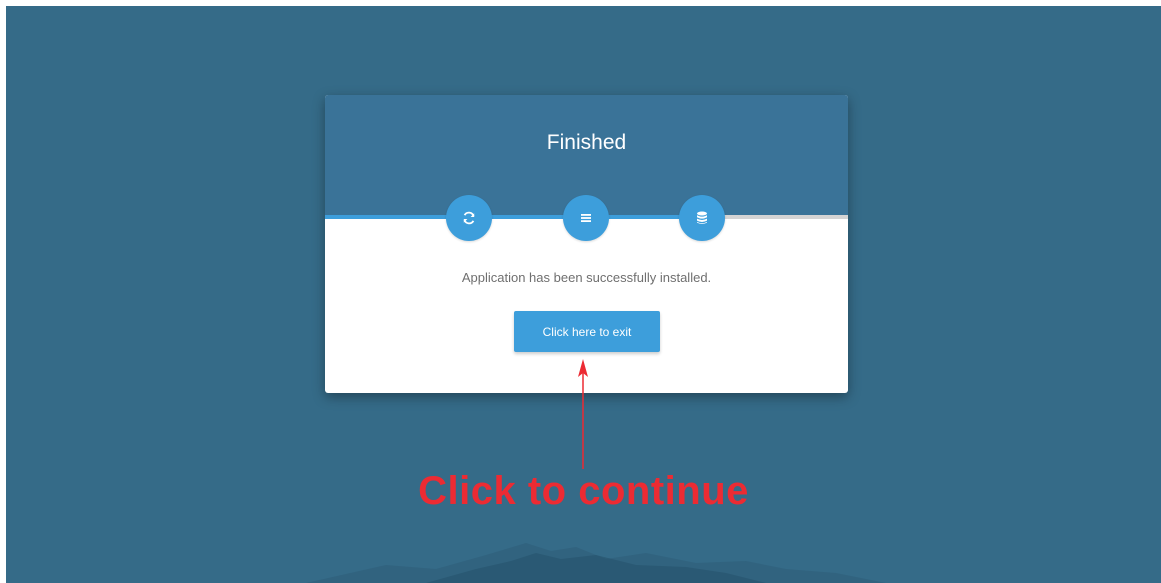 The width and height of the screenshot is (1161, 583). What do you see at coordinates (586, 142) in the screenshot?
I see `page-title: Finished` at bounding box center [586, 142].